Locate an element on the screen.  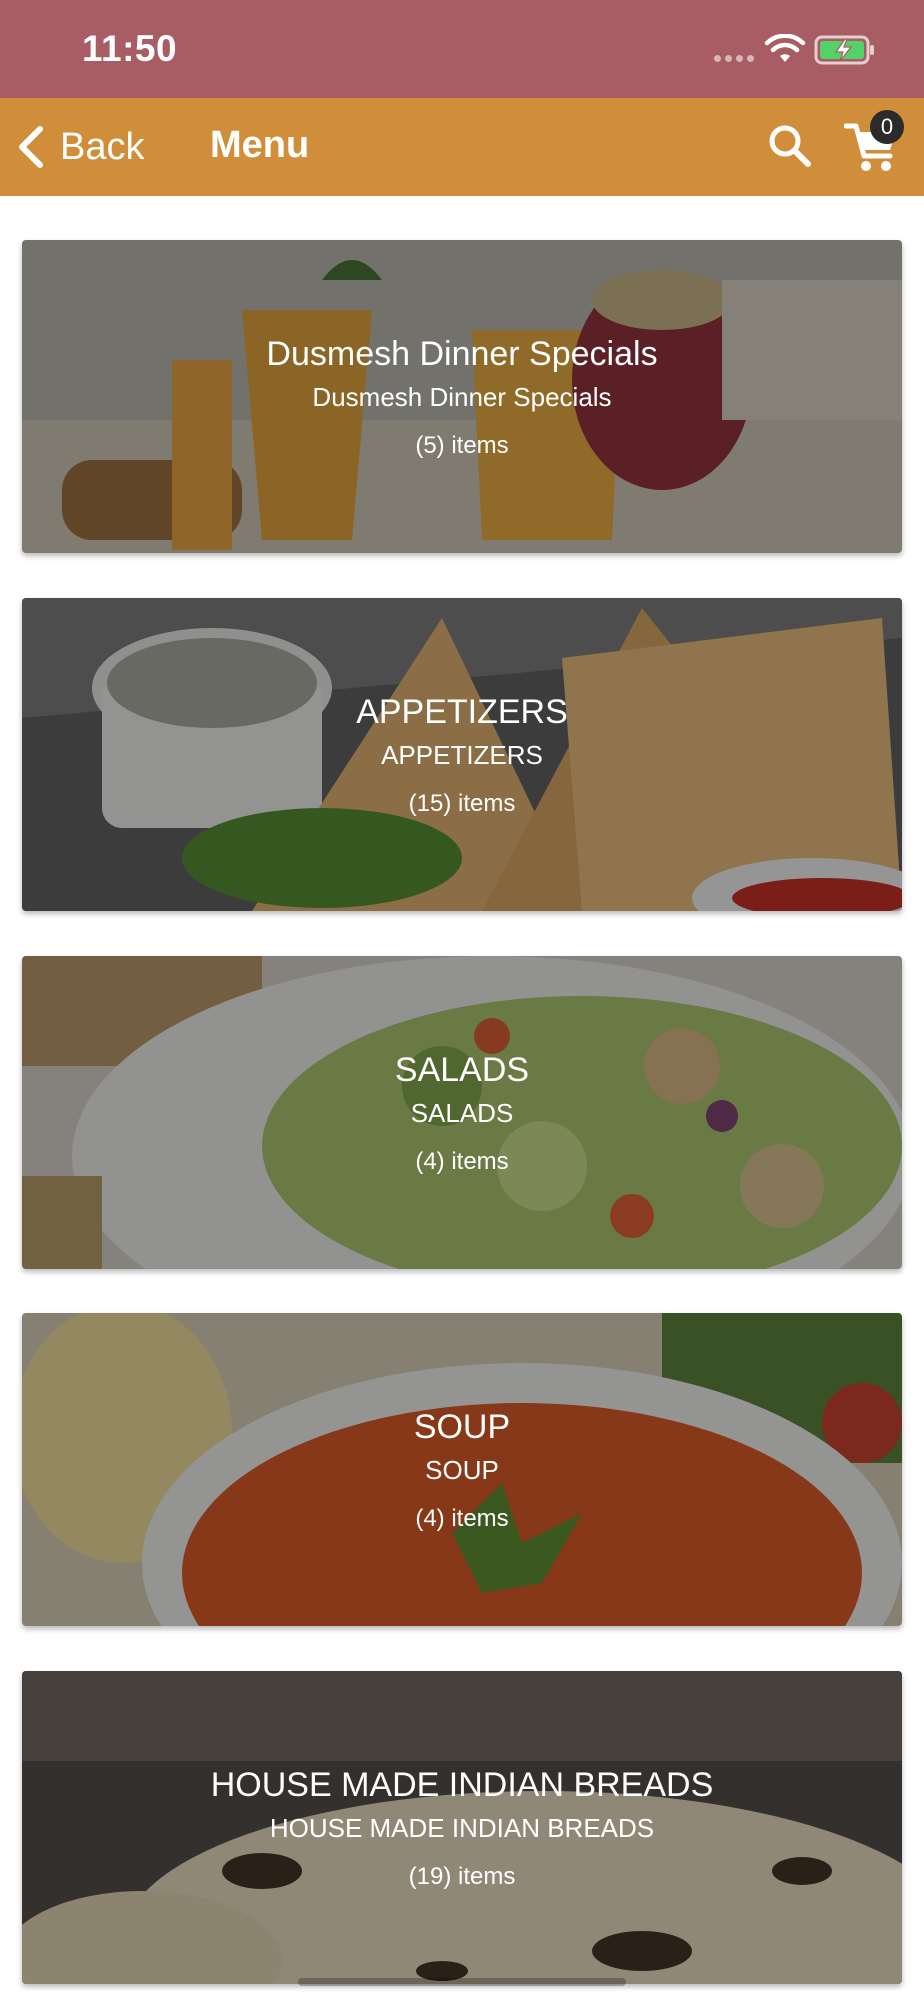
category-subtitle: SALADS is located at coordinates (462, 1112).